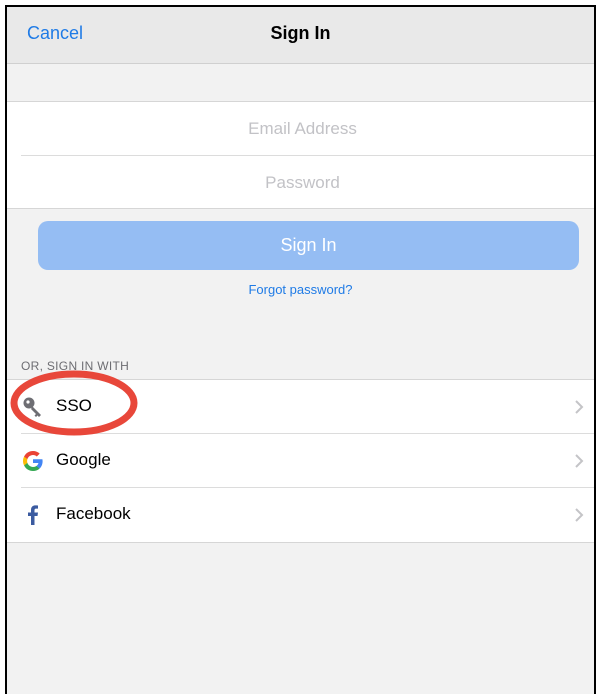 The image size is (599, 694). Describe the element at coordinates (33, 515) in the screenshot. I see `facebook-icon` at that location.